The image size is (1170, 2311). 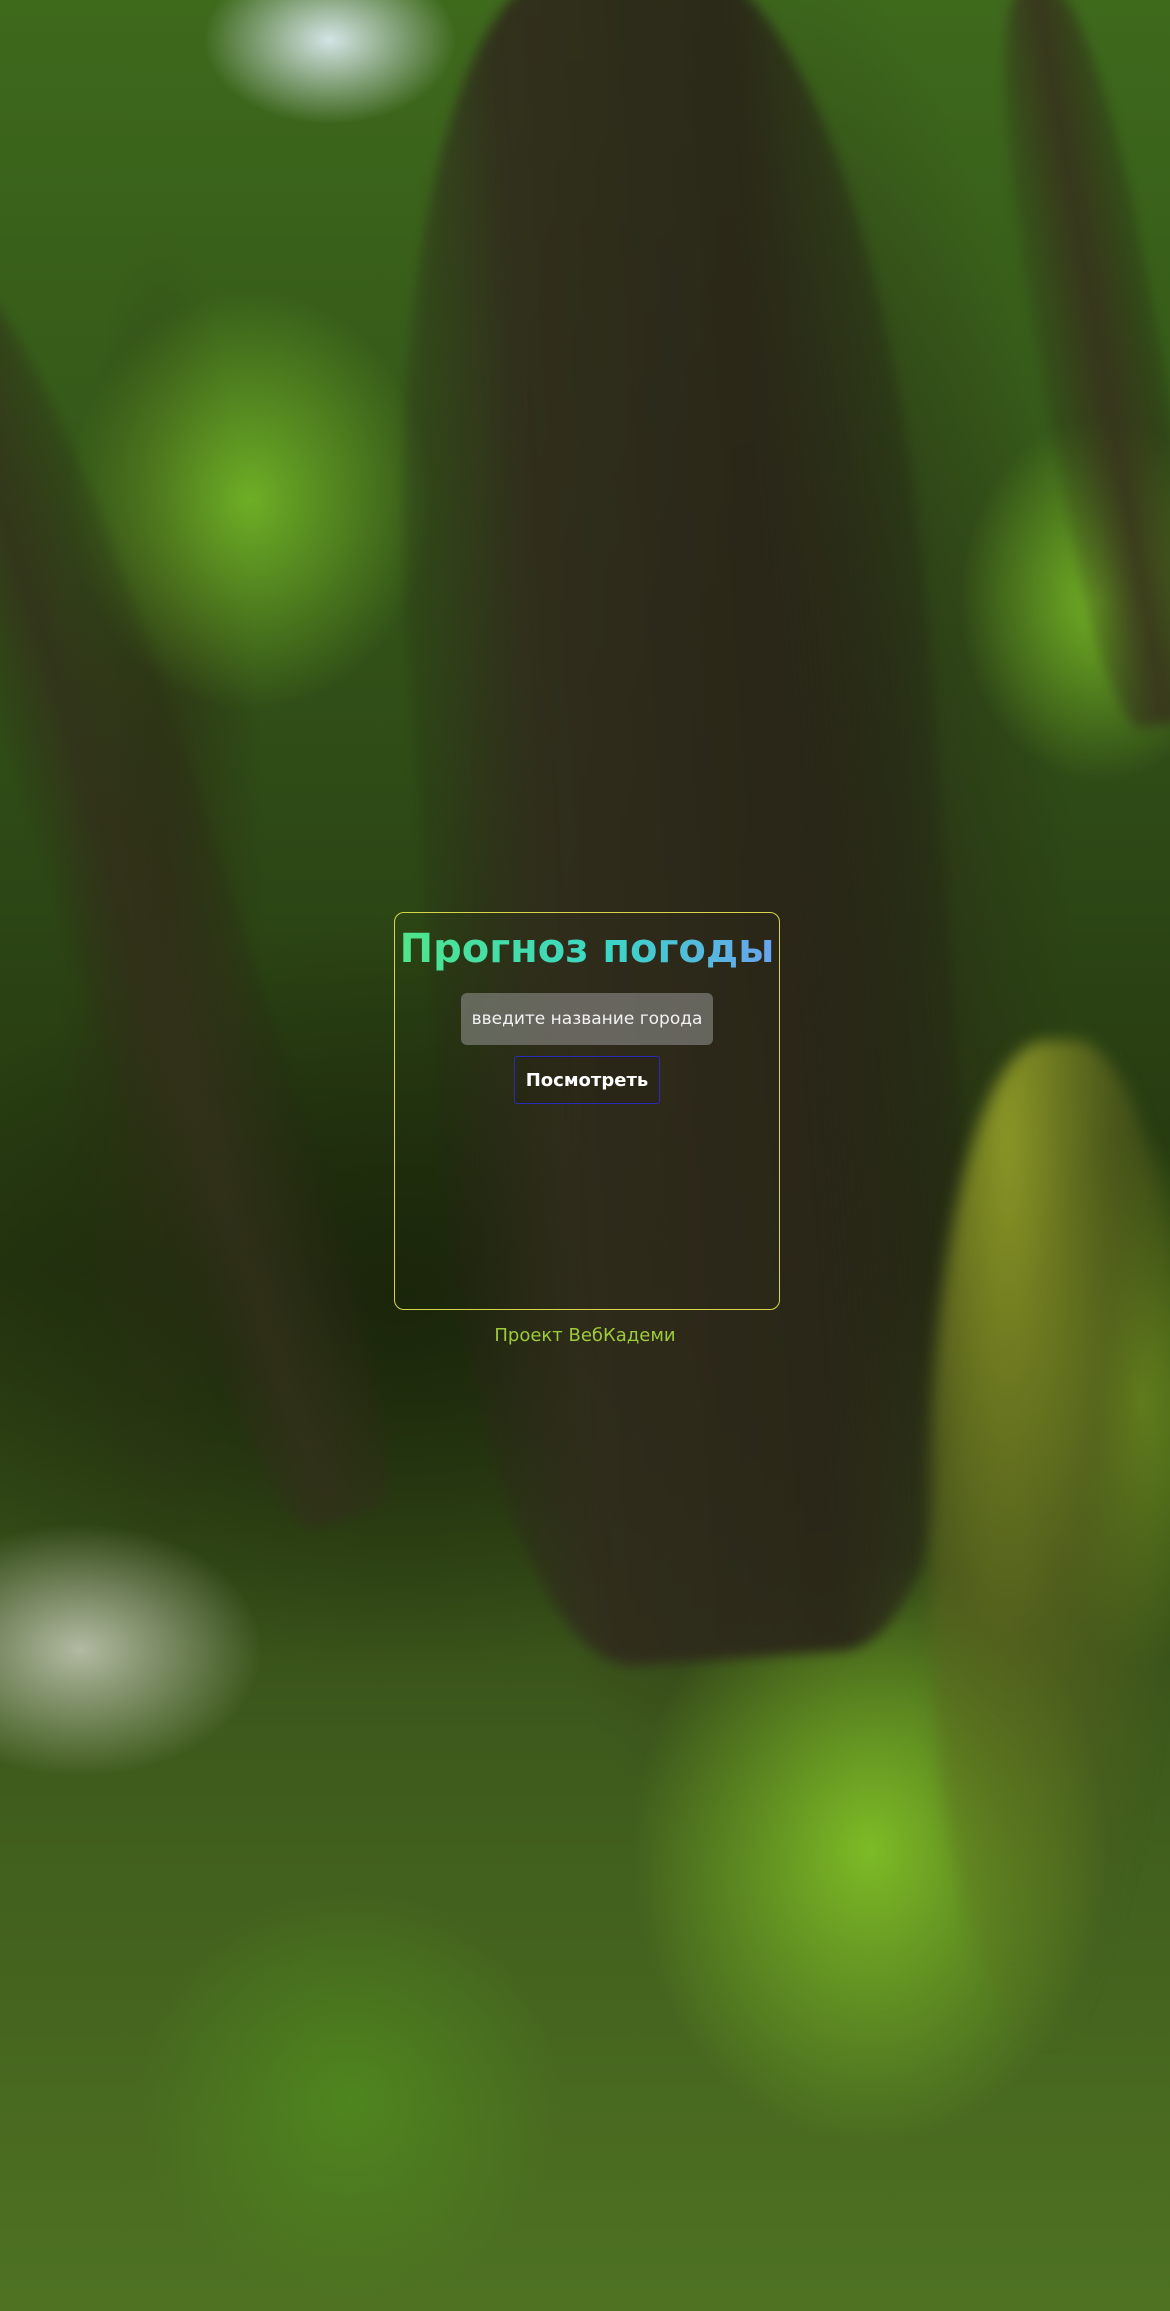 I want to click on city-search-input, so click(x=587, y=1019).